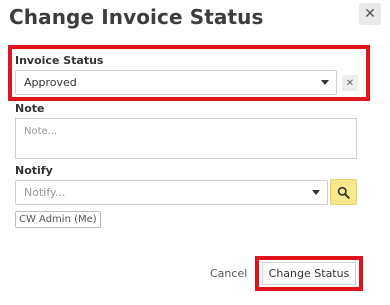  Describe the element at coordinates (228, 273) in the screenshot. I see `cancel-button: Cancel` at that location.